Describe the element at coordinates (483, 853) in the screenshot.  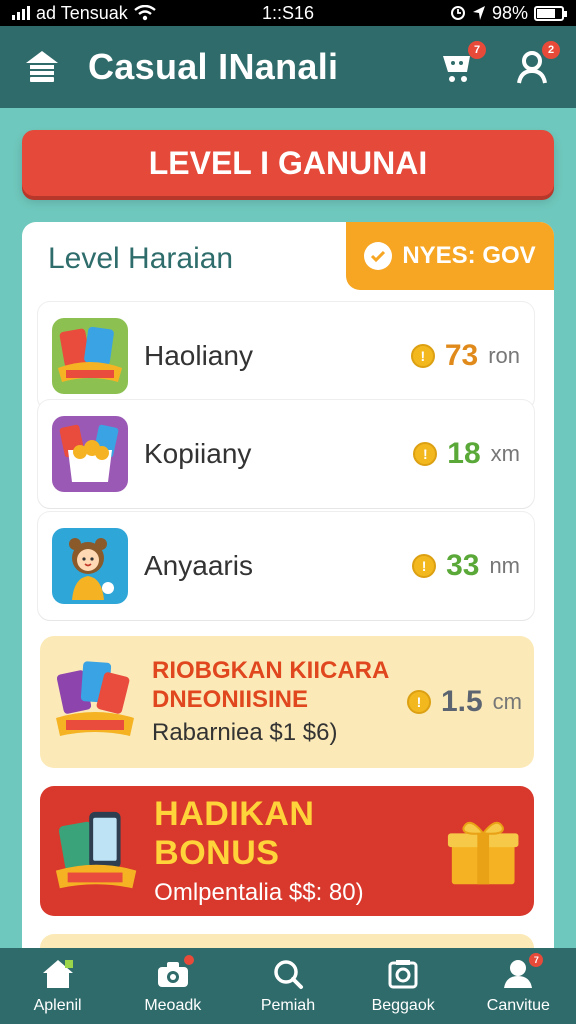
I see `gift-box-icon` at that location.